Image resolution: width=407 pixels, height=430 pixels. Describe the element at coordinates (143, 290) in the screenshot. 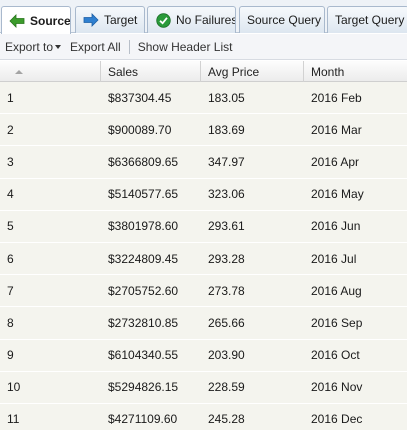

I see `sales-cell: $2705752.60` at that location.